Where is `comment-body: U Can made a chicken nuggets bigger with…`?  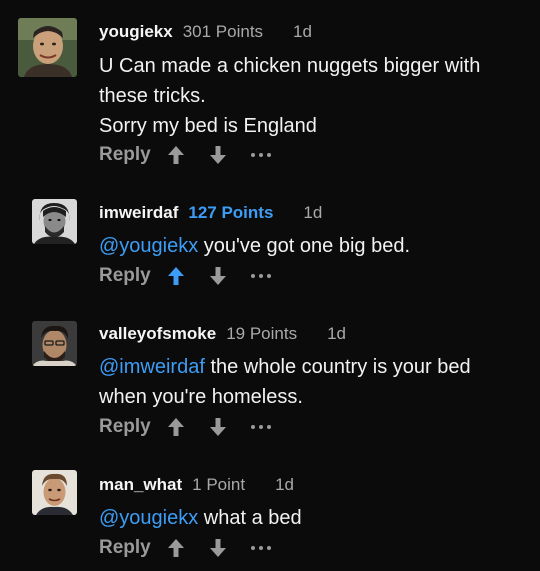
comment-body: U Can made a chicken nuggets bigger with… is located at coordinates (309, 96).